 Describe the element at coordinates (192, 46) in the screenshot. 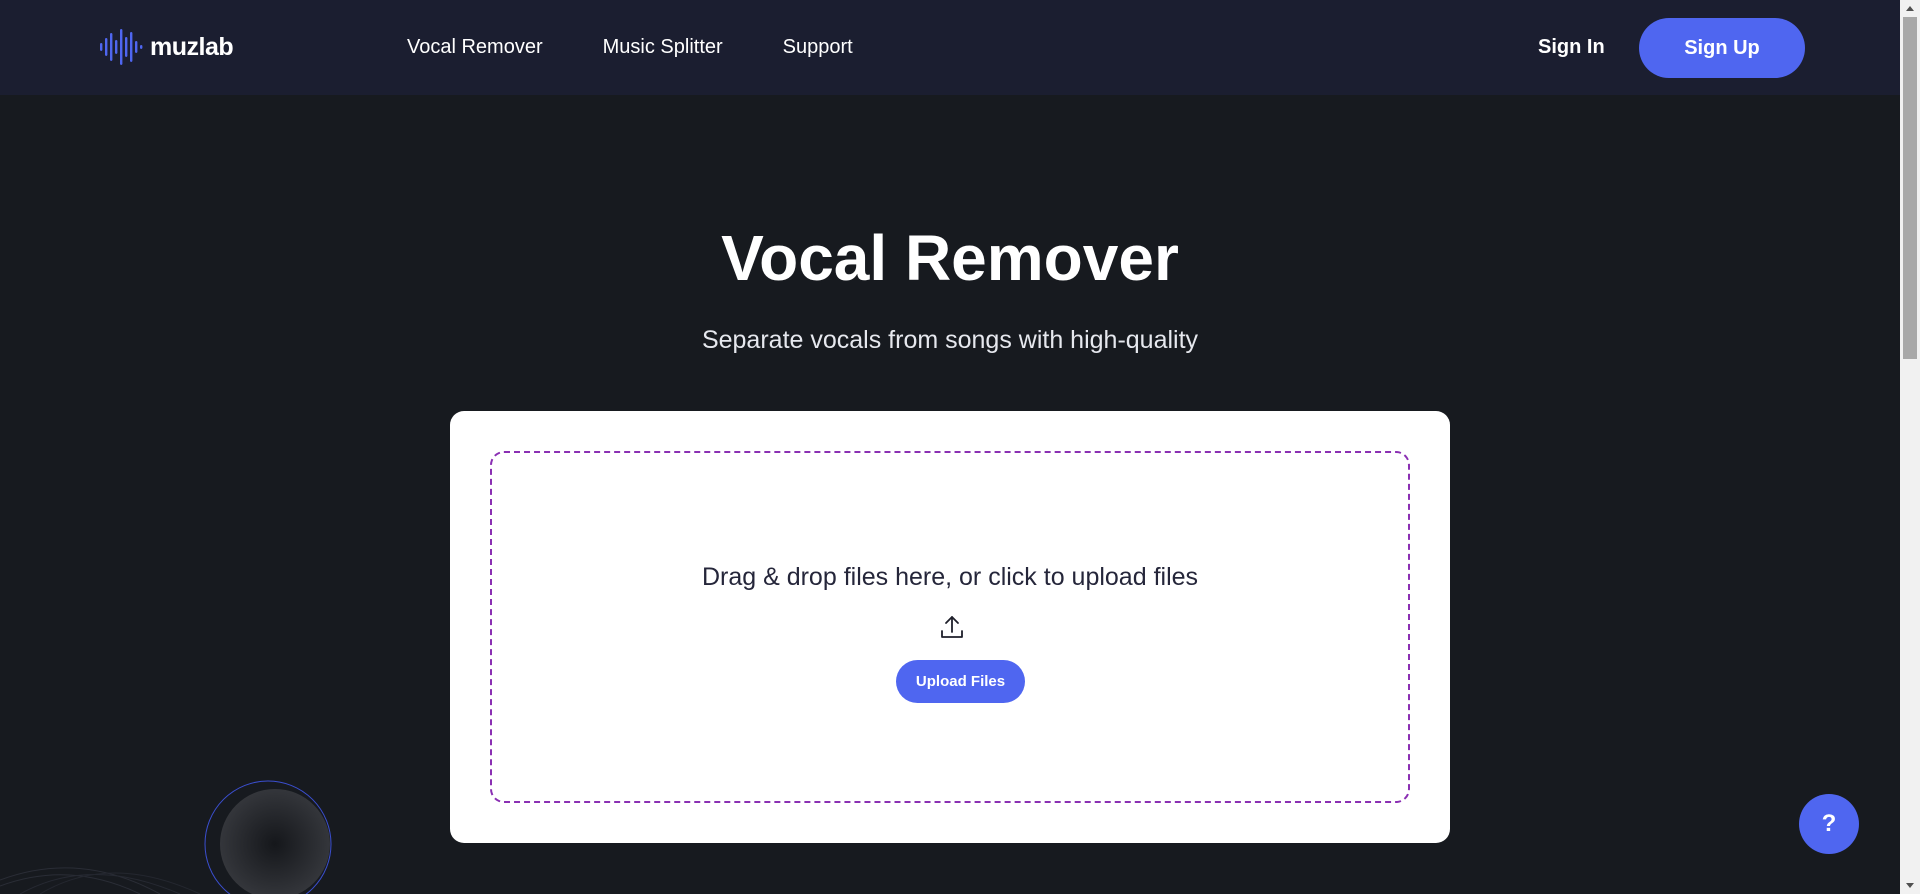

I see `logo-text: muzlab` at that location.